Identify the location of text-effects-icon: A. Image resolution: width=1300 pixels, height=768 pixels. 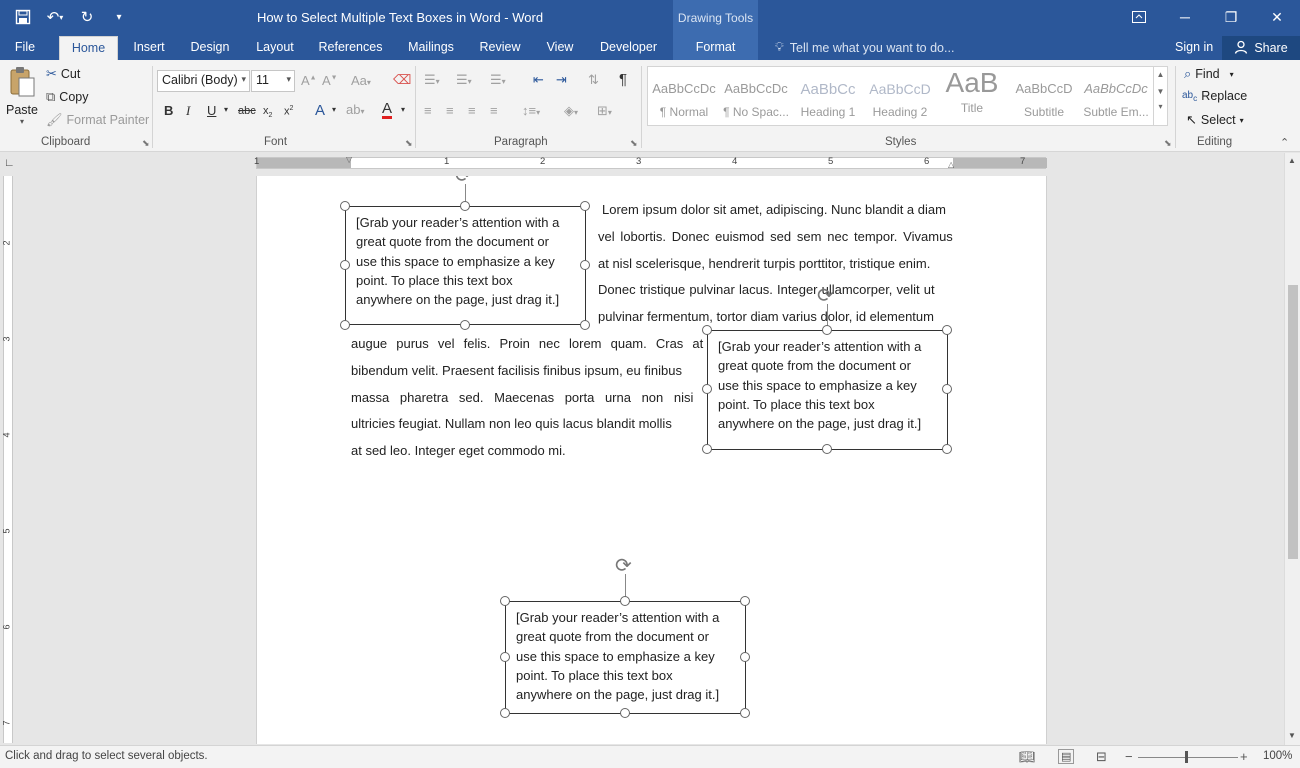
(320, 110).